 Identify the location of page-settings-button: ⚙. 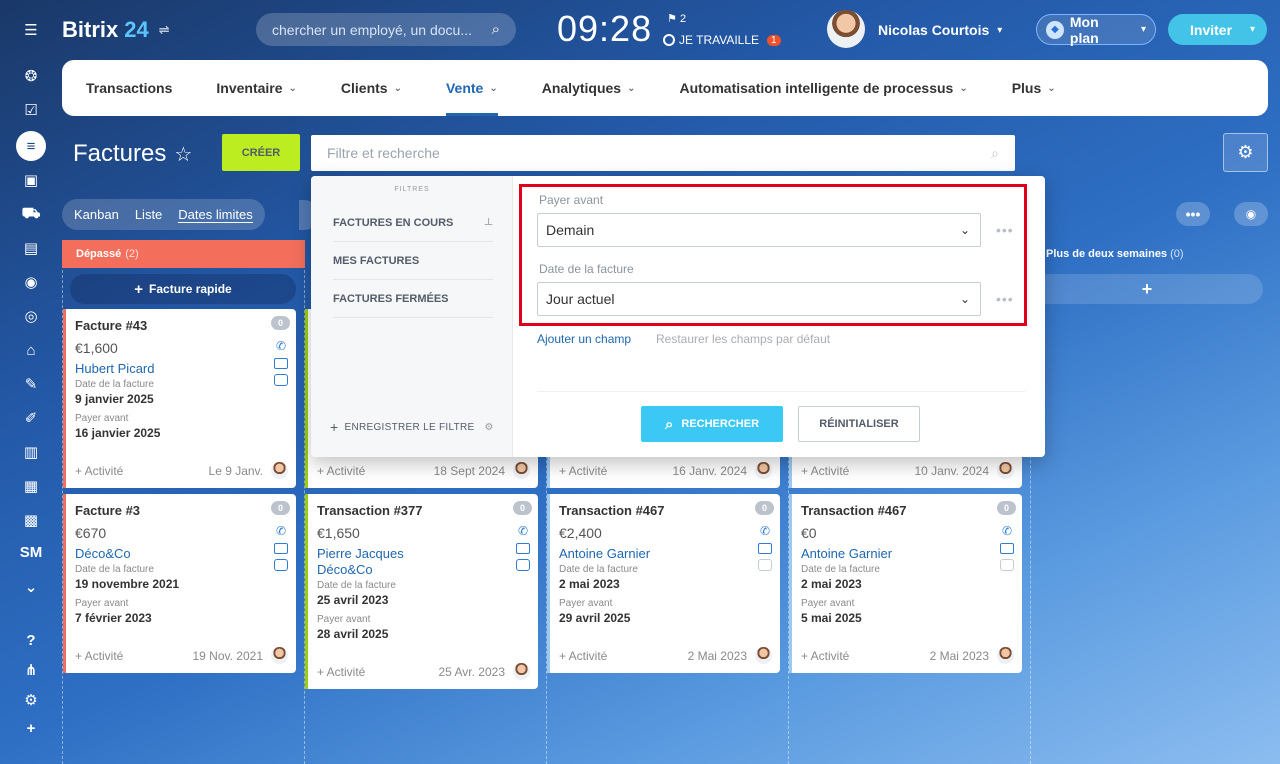
(1245, 152).